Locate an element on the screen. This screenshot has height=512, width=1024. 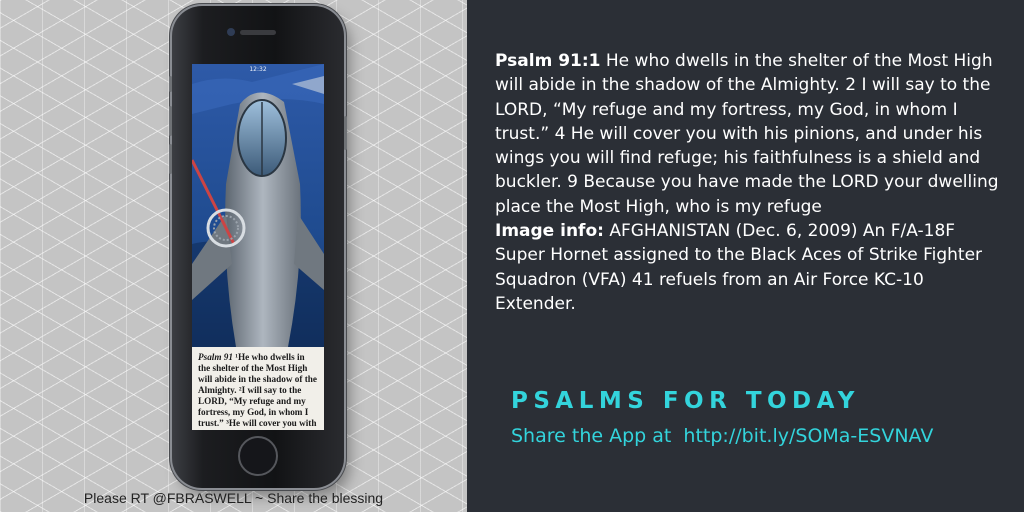
front-camera-icon is located at coordinates (231, 32).